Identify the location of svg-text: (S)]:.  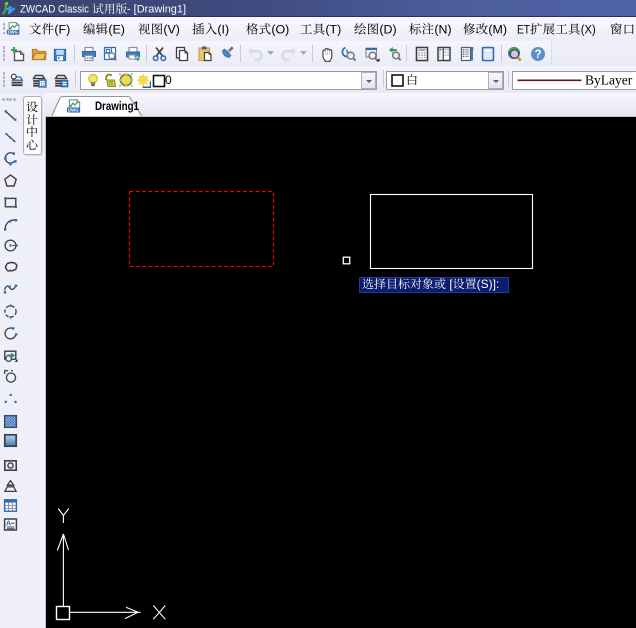
(487, 284).